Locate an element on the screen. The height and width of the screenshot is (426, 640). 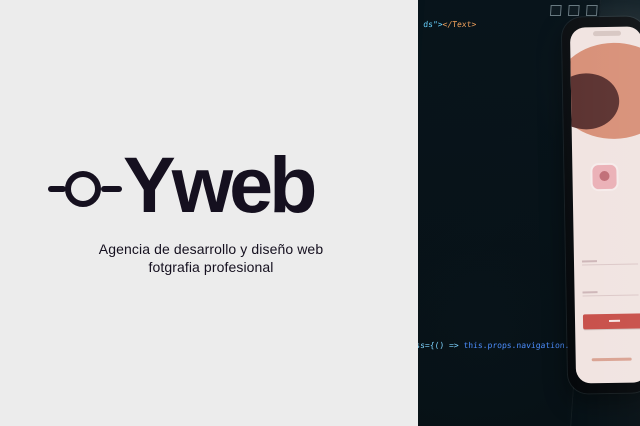
phone-screen is located at coordinates (604, 205).